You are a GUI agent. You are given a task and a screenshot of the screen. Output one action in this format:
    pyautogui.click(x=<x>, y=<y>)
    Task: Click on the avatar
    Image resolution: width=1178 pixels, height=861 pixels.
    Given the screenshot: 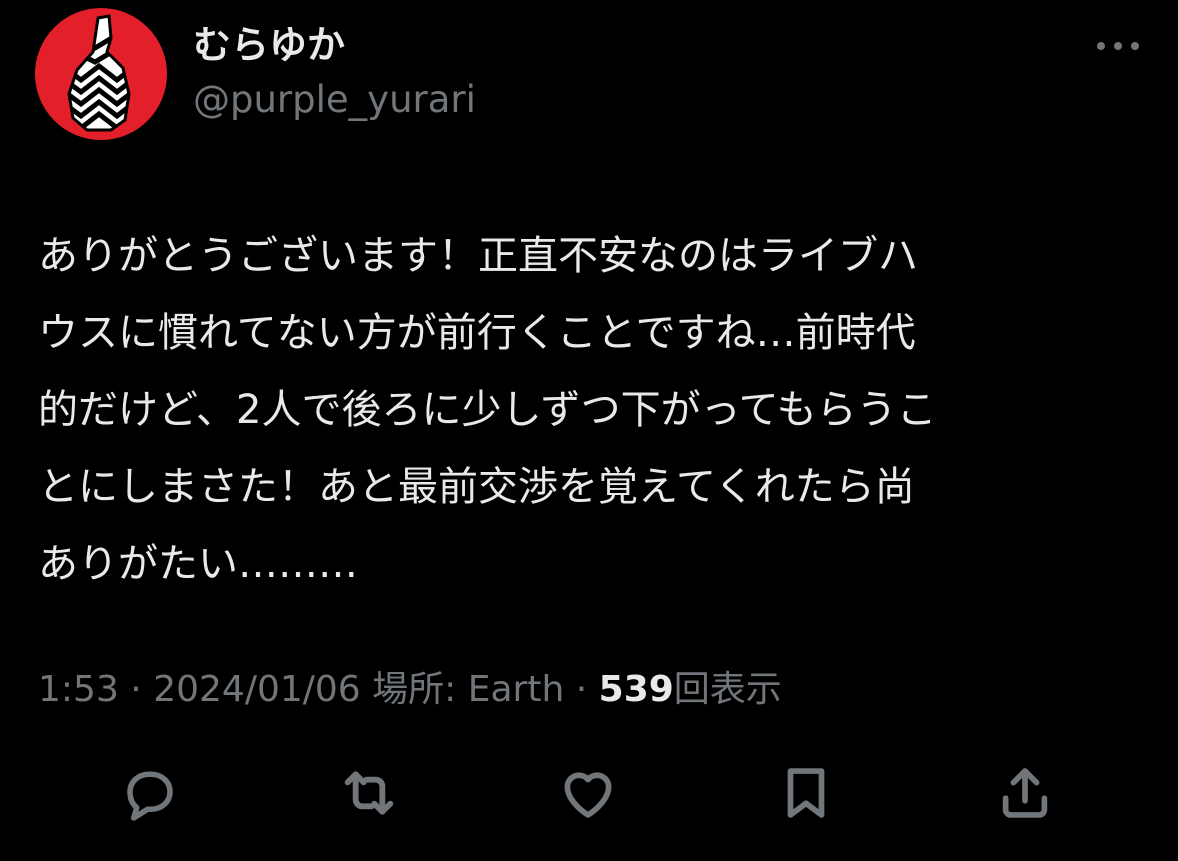 What is the action you would take?
    pyautogui.click(x=101, y=74)
    